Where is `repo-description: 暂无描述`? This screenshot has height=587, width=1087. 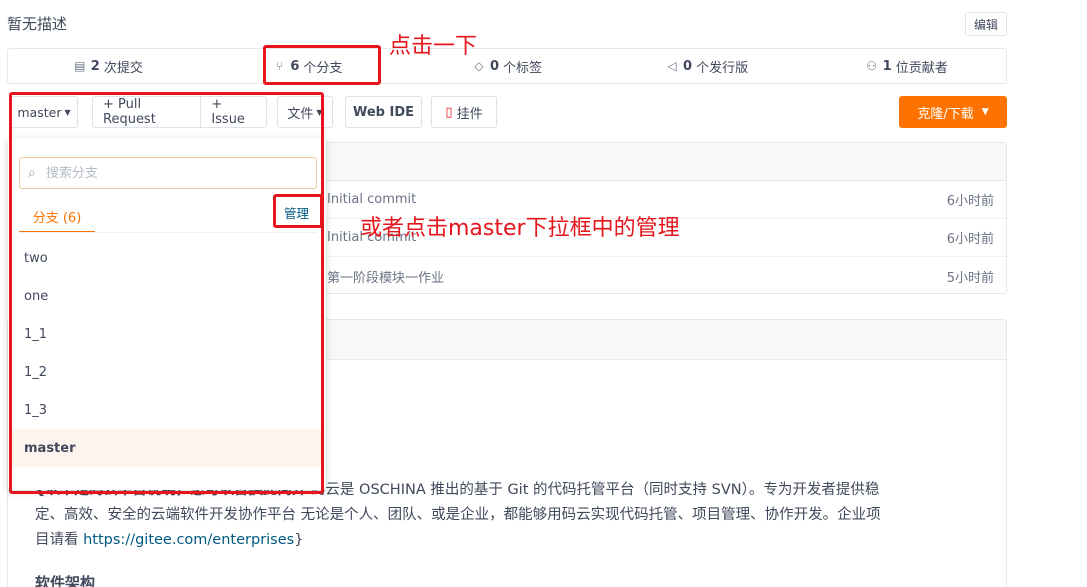 repo-description: 暂无描述 is located at coordinates (37, 24).